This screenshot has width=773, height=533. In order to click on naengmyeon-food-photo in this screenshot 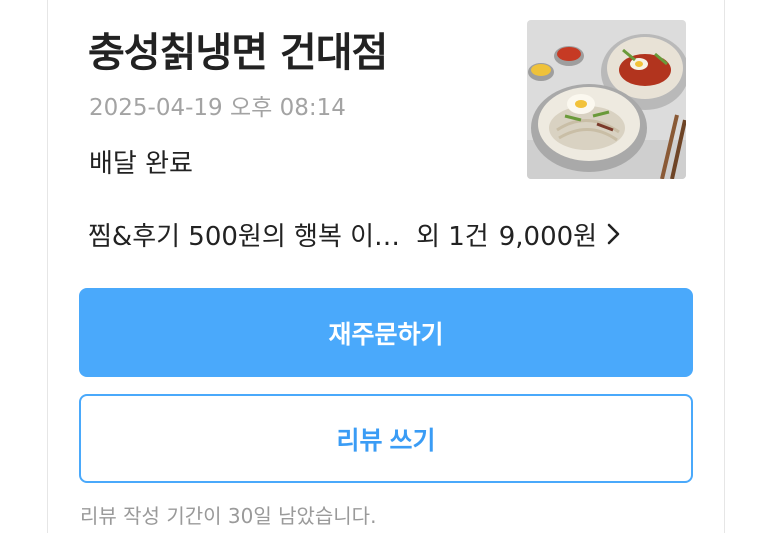, I will do `click(606, 99)`.